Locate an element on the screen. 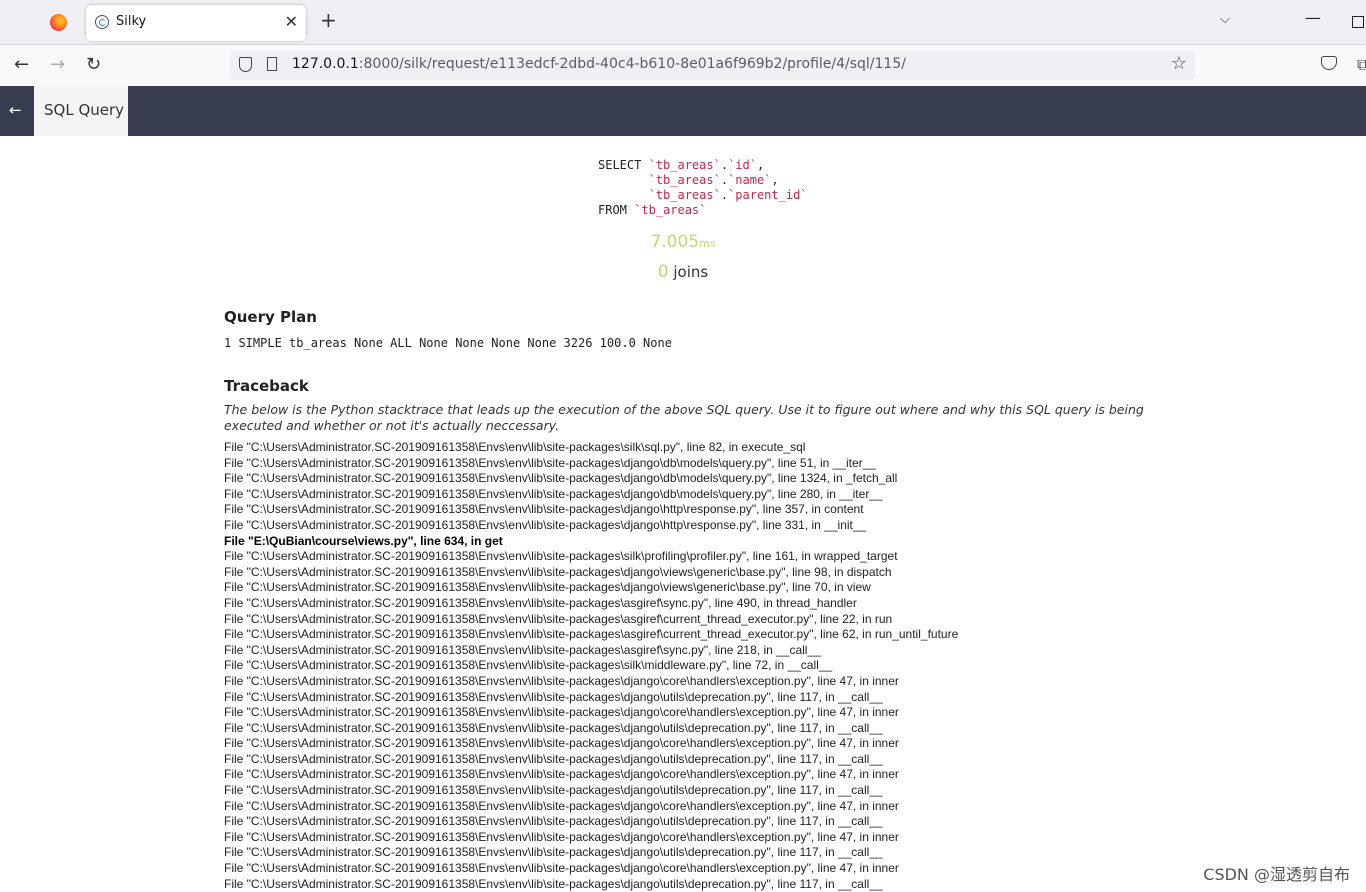  extensions-icon: ⧉ is located at coordinates (1361, 65).